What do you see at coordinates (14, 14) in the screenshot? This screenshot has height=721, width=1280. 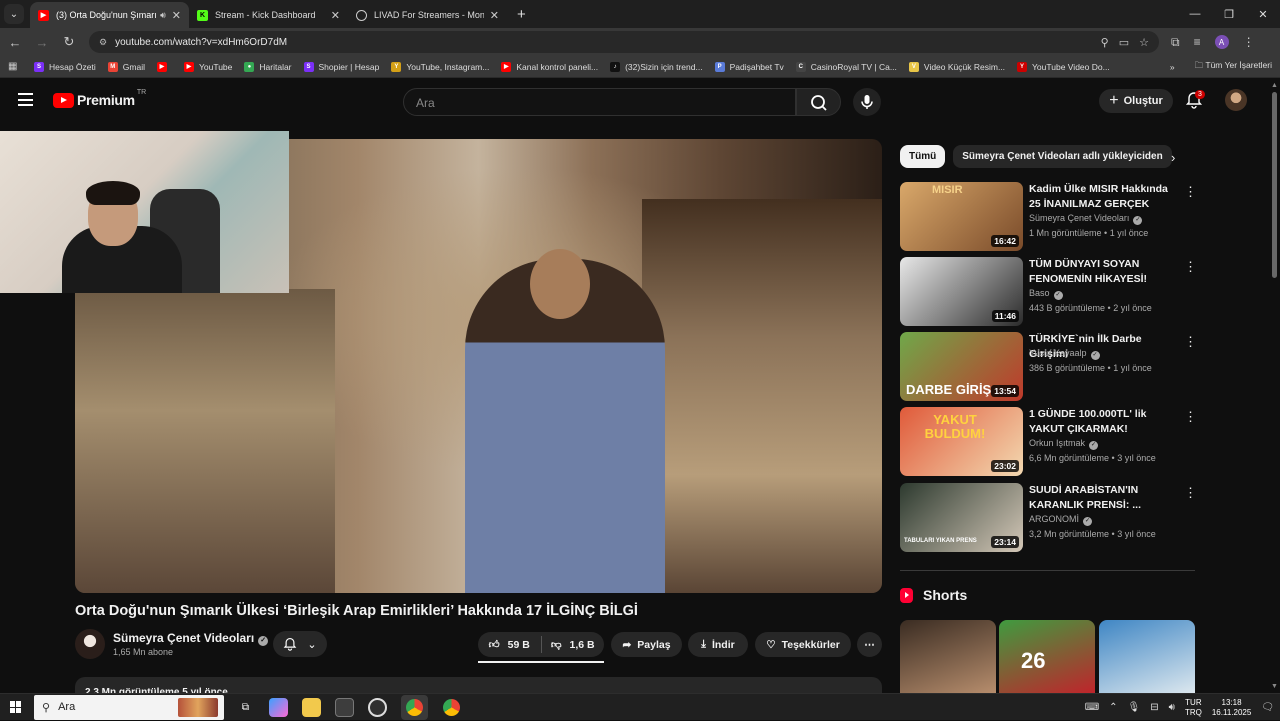 I see `tab-search-button: ⌄` at bounding box center [14, 14].